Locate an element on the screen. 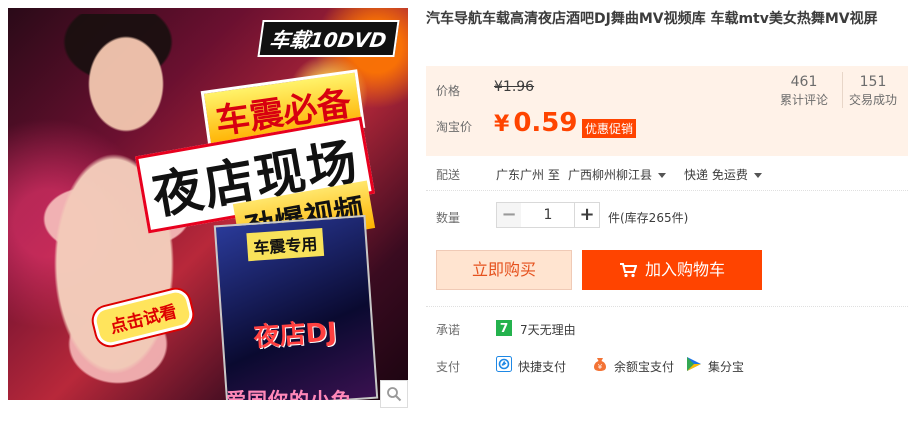  image-badge: 车载10DVD is located at coordinates (328, 38).